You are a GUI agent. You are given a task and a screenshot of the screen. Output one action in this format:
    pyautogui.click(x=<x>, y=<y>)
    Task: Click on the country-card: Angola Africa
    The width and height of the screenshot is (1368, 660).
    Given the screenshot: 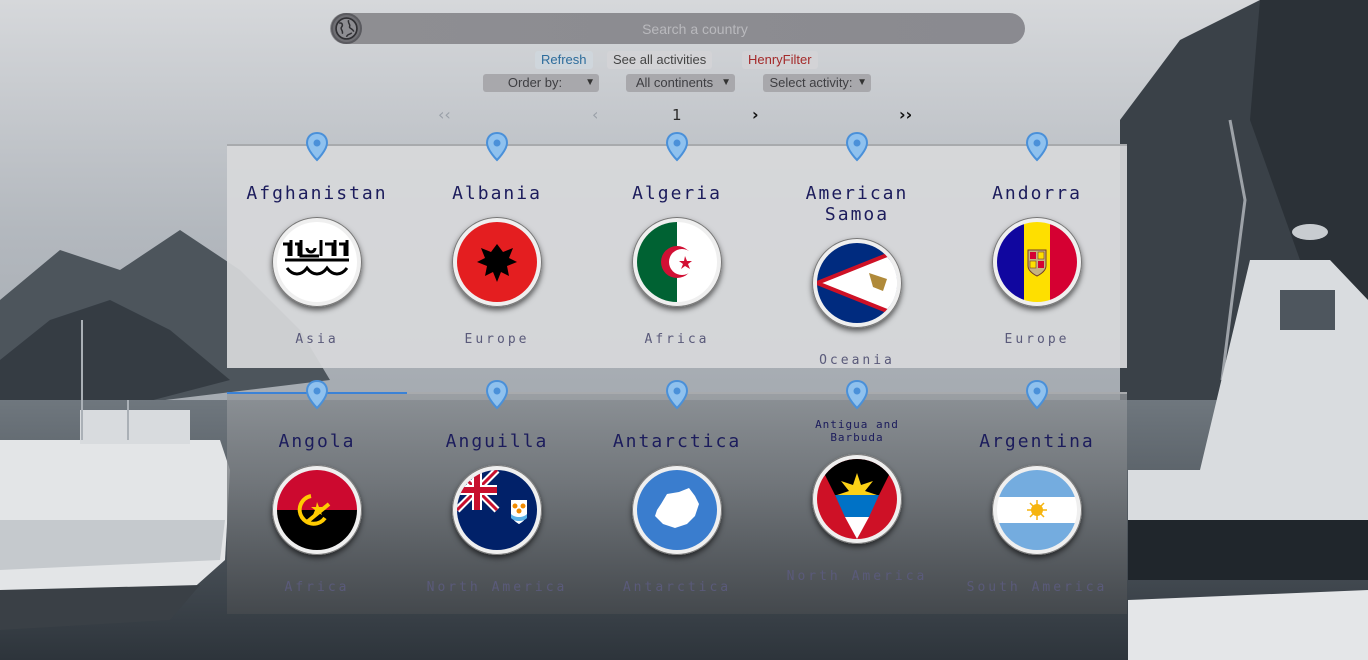 What is the action you would take?
    pyautogui.click(x=317, y=493)
    